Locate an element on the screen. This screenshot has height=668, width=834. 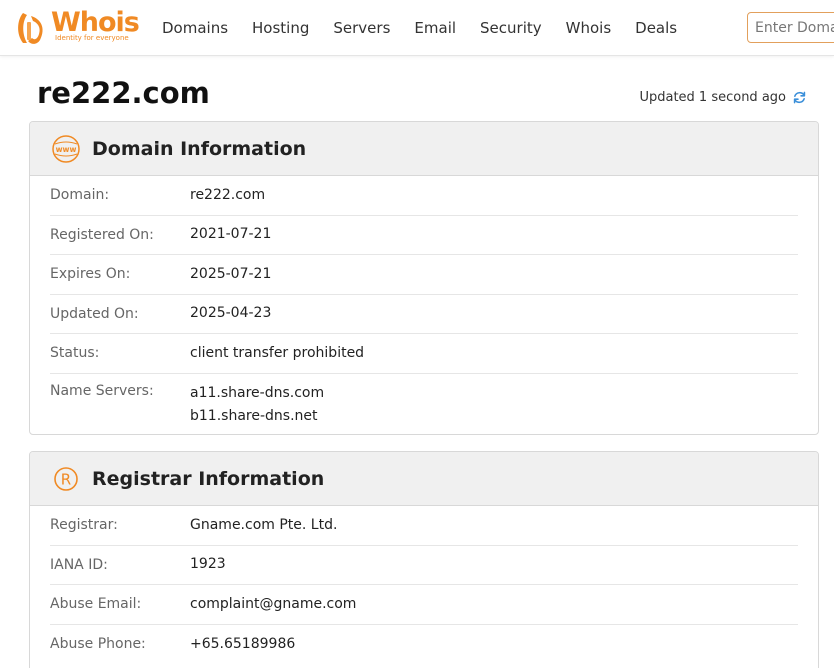
svg-text: www is located at coordinates (66, 149).